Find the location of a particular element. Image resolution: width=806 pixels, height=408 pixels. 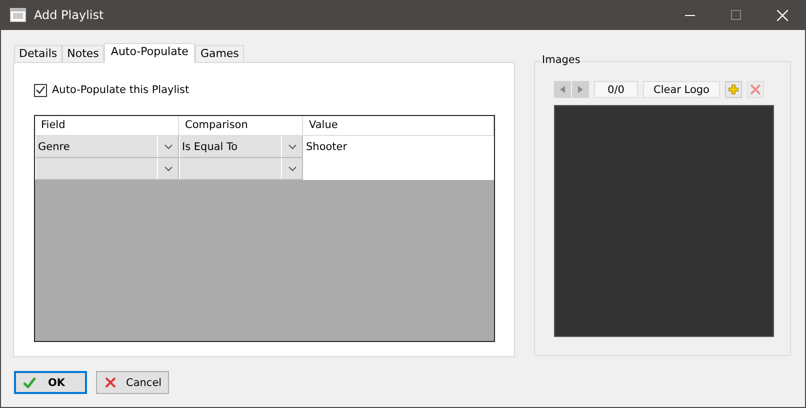

triangle-left-icon is located at coordinates (562, 89).